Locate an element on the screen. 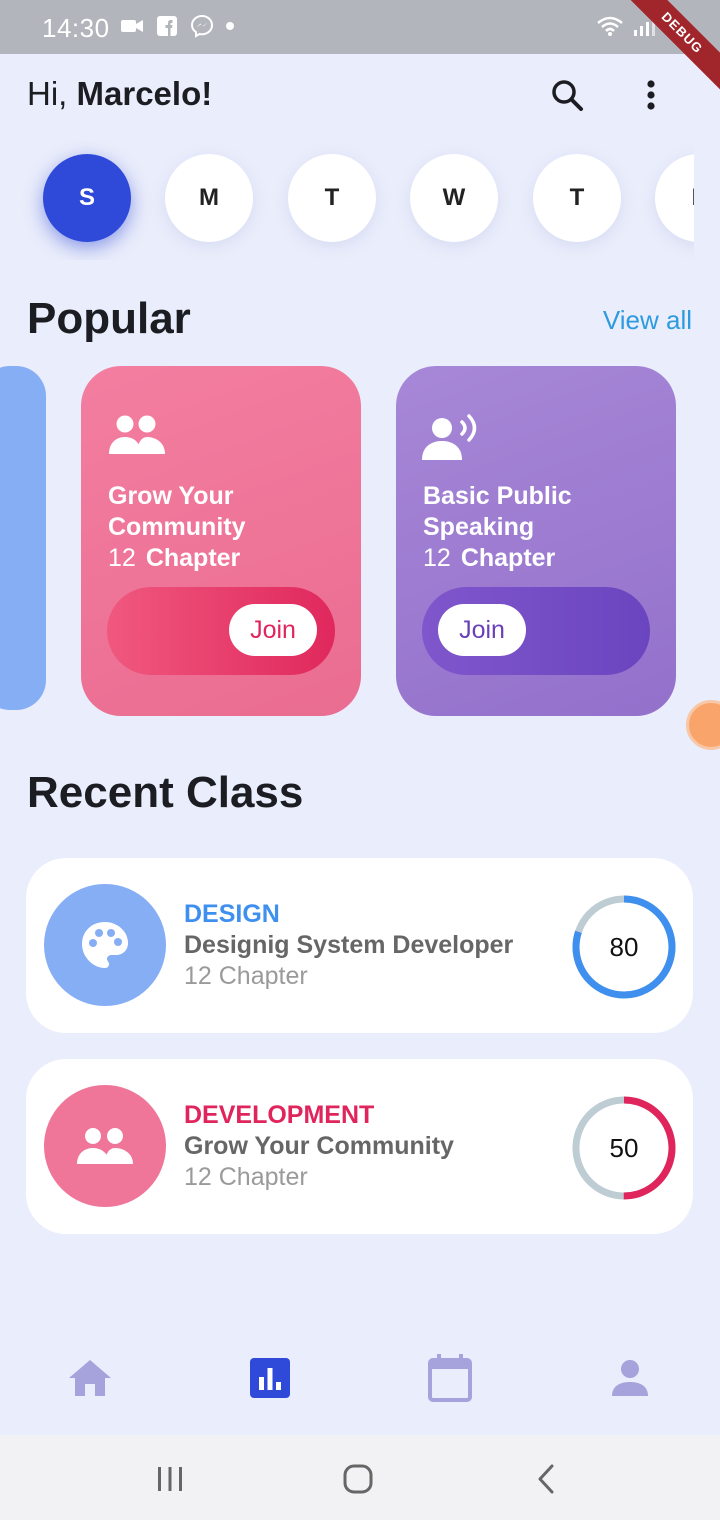  messenger-icon is located at coordinates (202, 26).